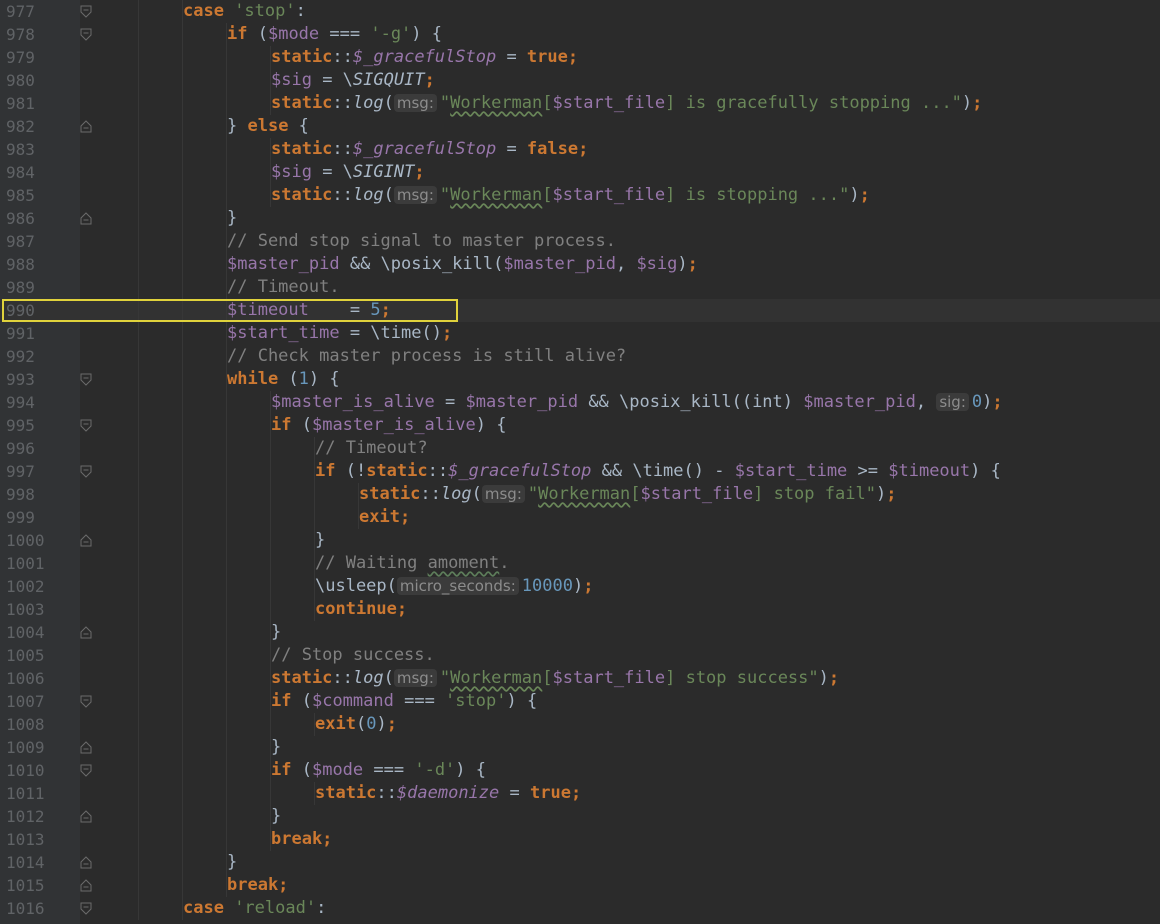 The width and height of the screenshot is (1160, 924). What do you see at coordinates (404, 701) in the screenshot?
I see `code-text: if ($command === 'stop') {` at bounding box center [404, 701].